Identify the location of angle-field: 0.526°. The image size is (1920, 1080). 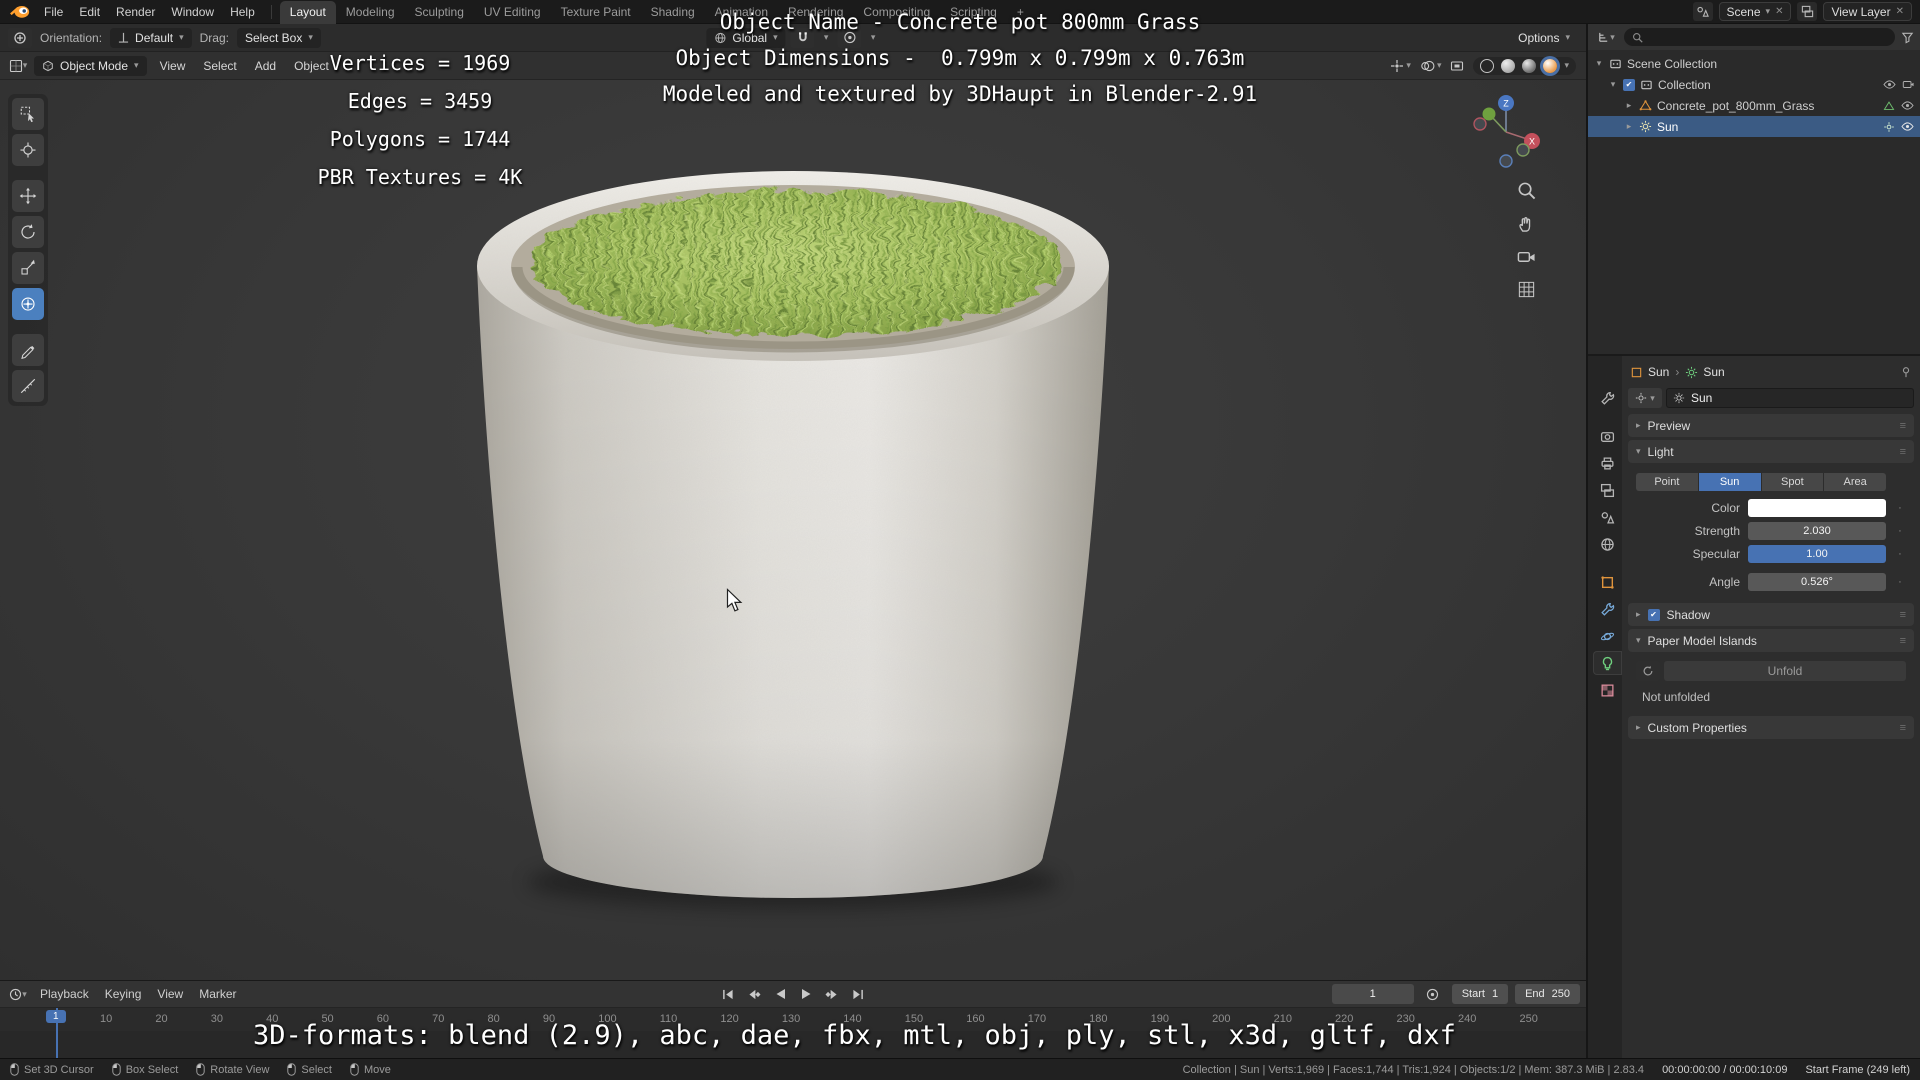
(1817, 582).